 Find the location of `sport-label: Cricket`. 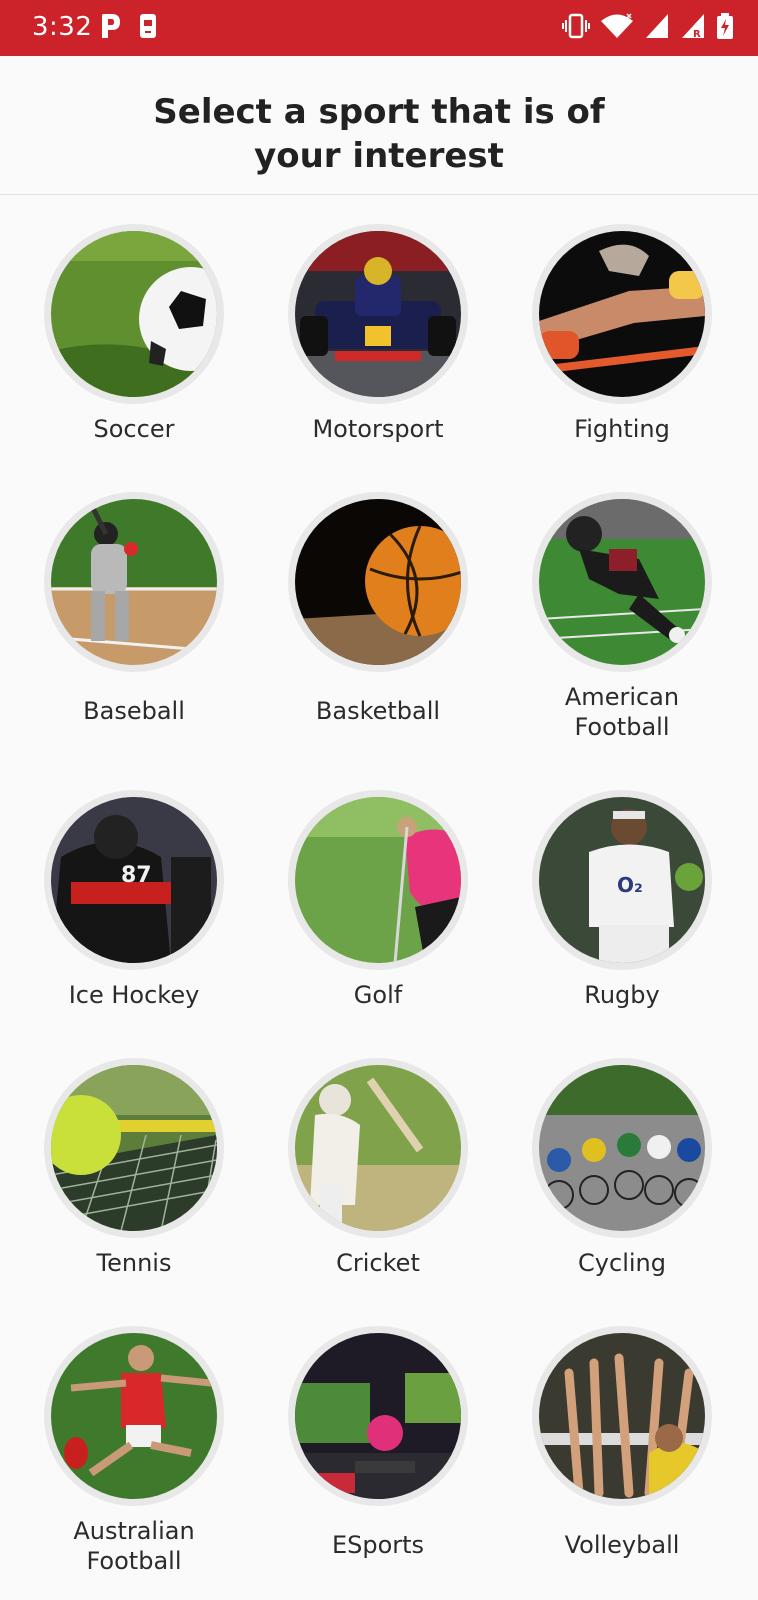

sport-label: Cricket is located at coordinates (378, 1263).